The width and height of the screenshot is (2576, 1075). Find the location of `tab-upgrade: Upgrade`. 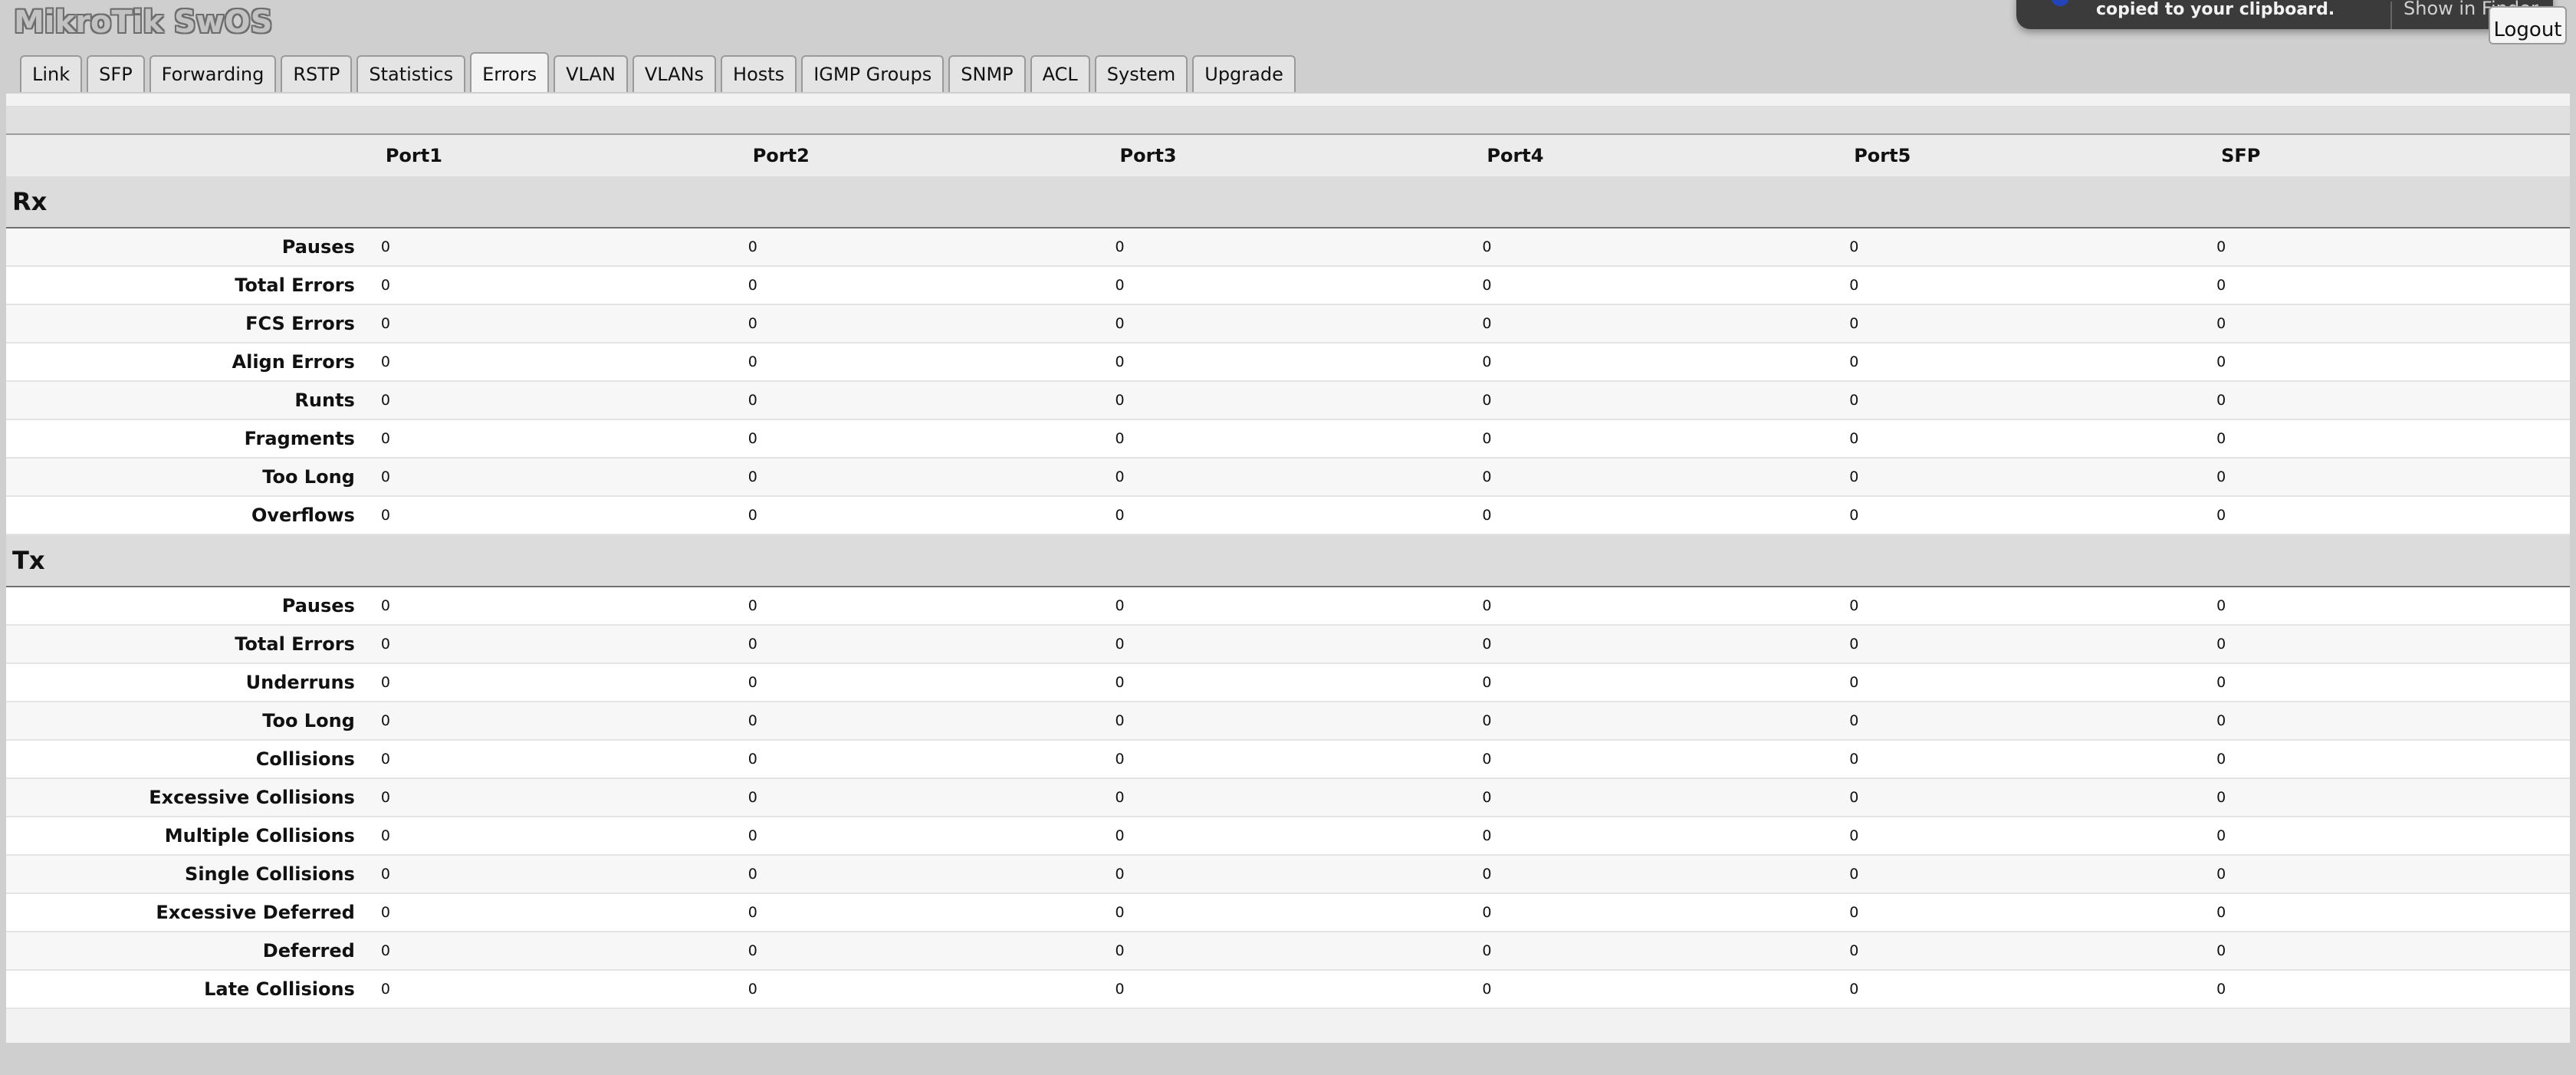

tab-upgrade: Upgrade is located at coordinates (1244, 74).